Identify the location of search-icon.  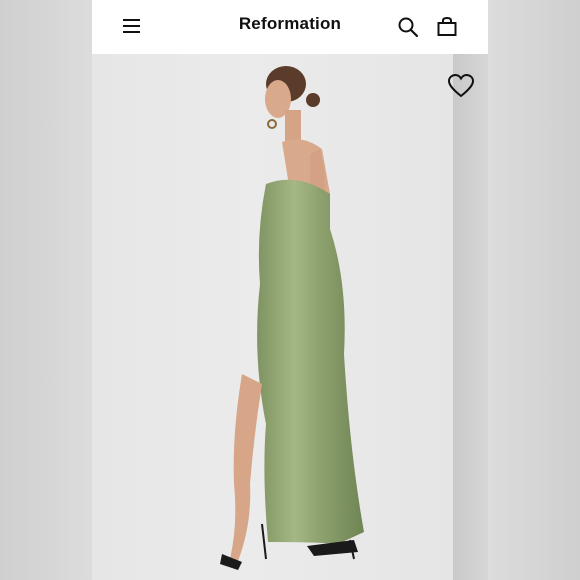
(408, 27).